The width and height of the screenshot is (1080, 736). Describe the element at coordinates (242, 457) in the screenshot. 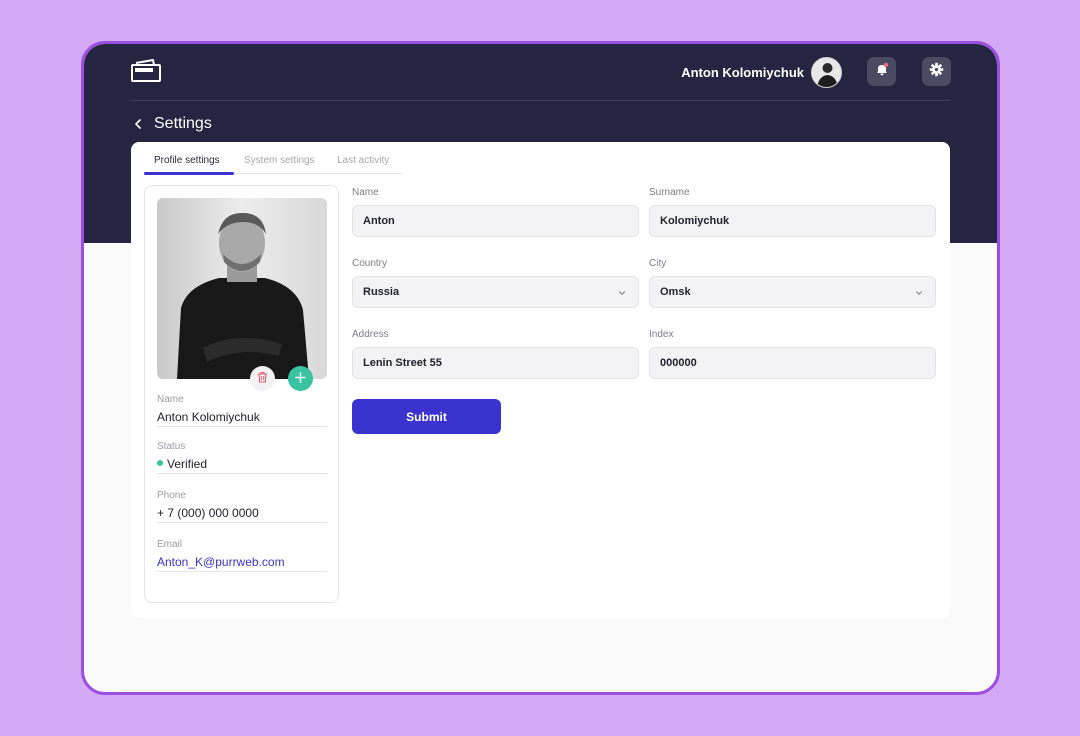

I see `profile-status-row: Status Verified` at that location.